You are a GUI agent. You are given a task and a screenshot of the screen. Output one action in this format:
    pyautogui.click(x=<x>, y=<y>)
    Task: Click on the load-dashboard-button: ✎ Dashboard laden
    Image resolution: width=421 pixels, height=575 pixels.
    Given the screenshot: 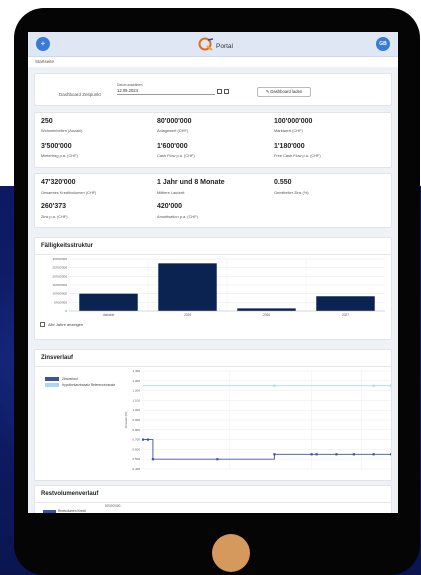 What is the action you would take?
    pyautogui.click(x=284, y=92)
    